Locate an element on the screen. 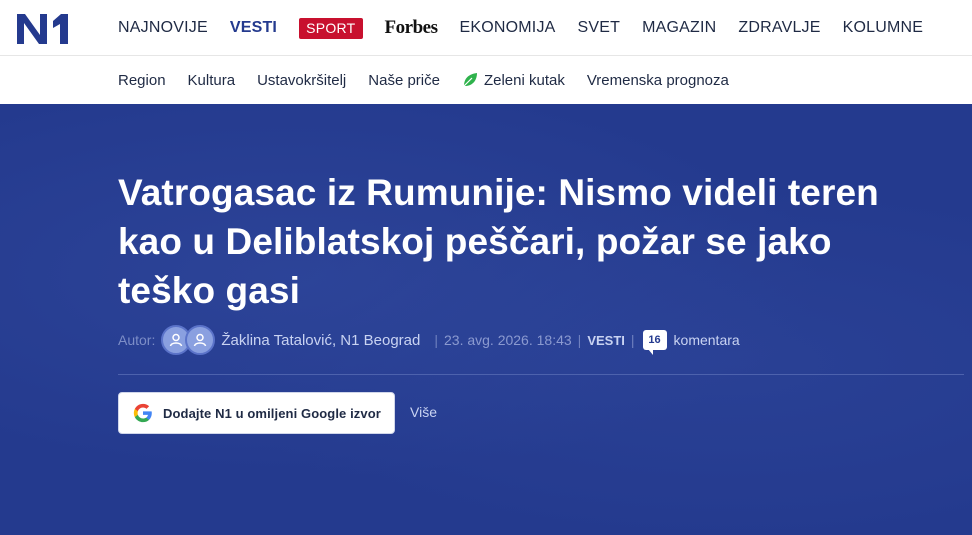 The width and height of the screenshot is (972, 535). google-icon is located at coordinates (142, 413).